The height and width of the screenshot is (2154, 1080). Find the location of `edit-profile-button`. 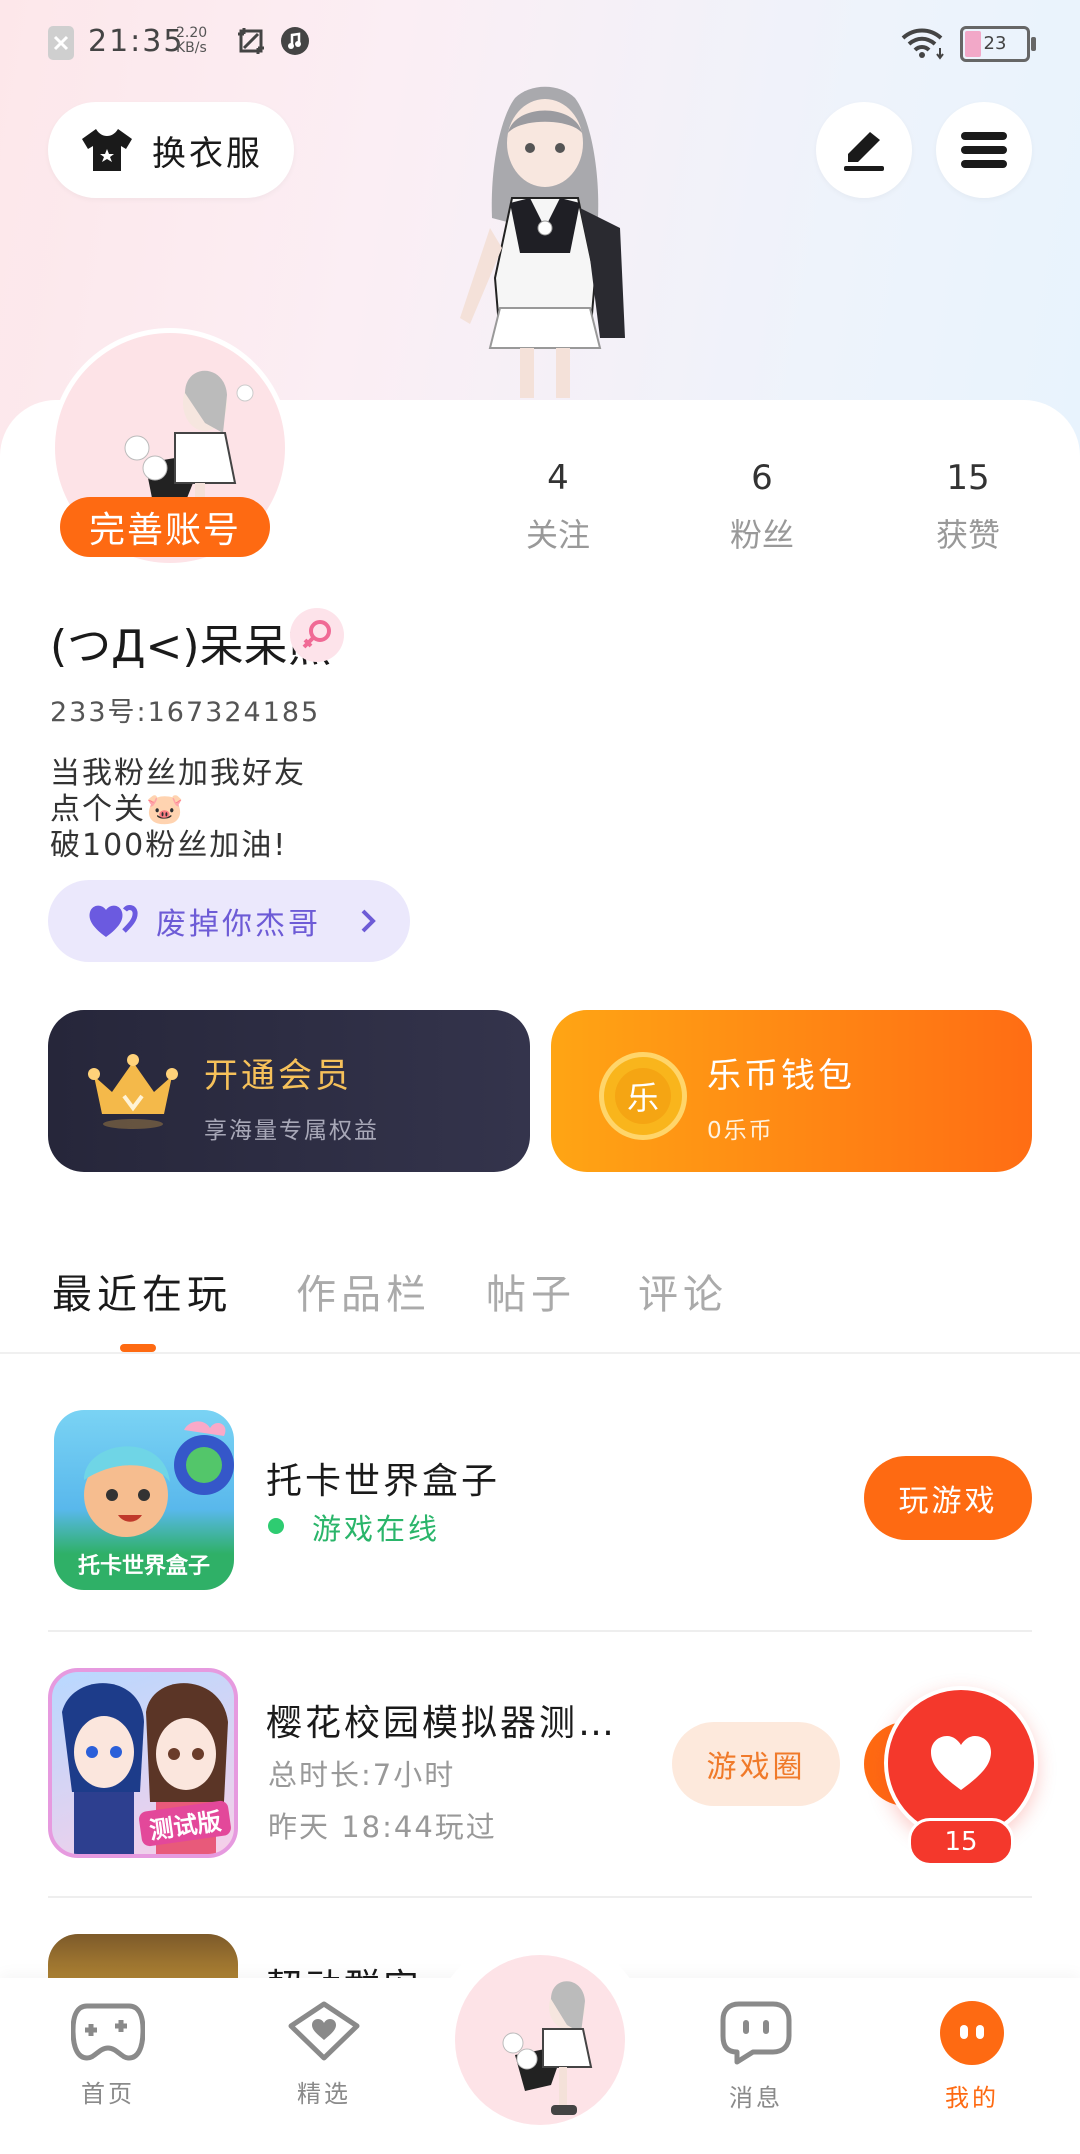

edit-profile-button is located at coordinates (864, 150).